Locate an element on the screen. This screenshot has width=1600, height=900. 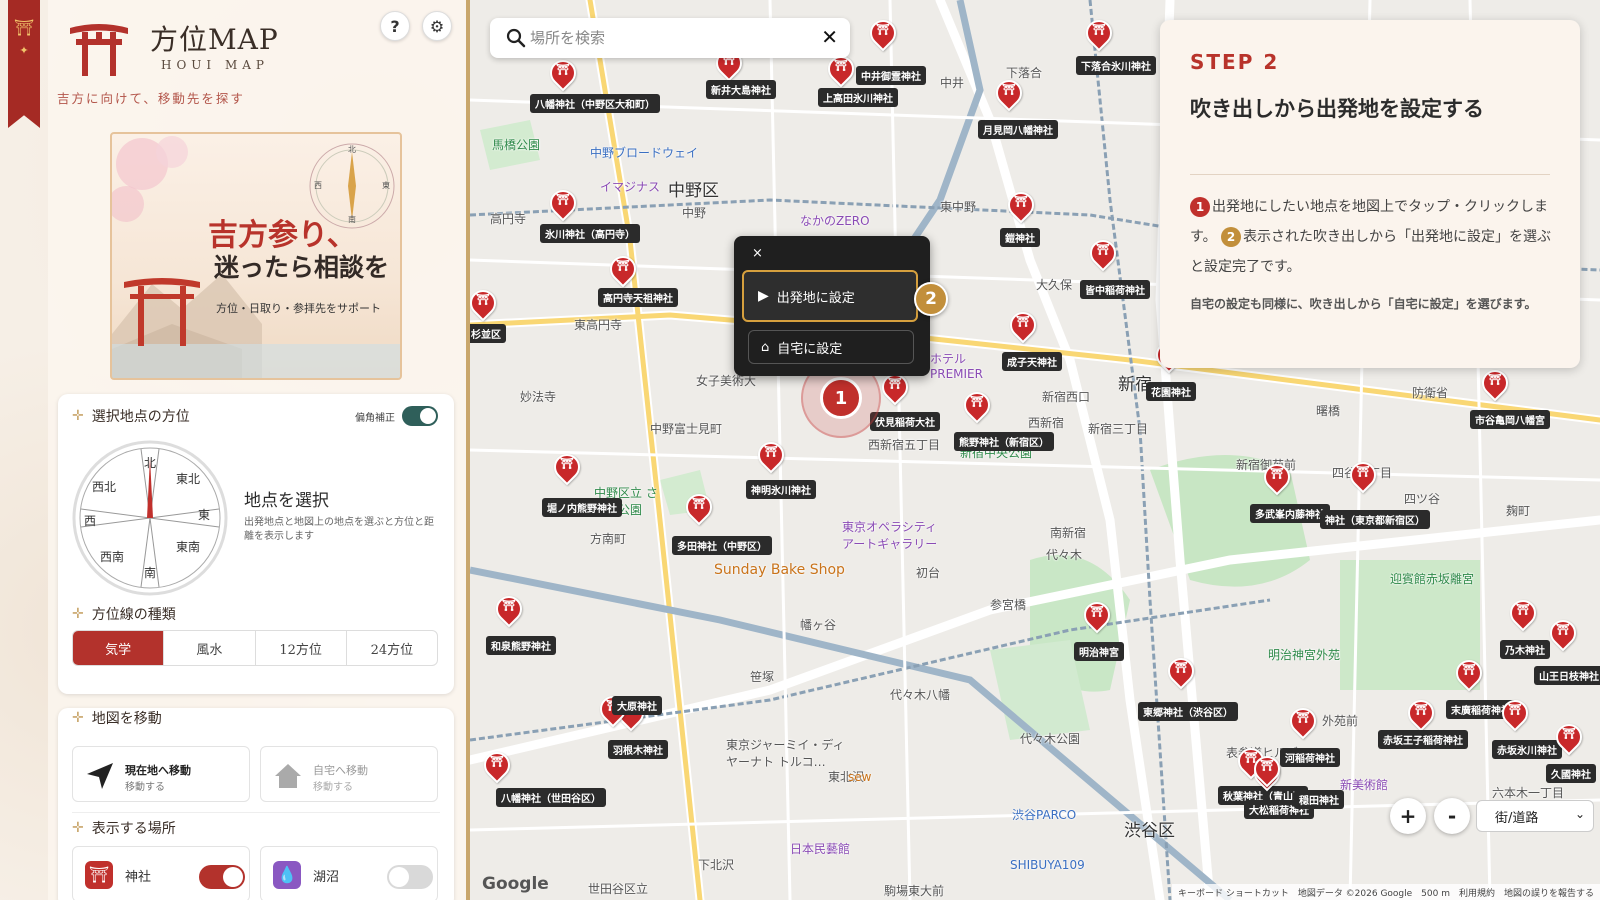
lake-toggle is located at coordinates (410, 877).